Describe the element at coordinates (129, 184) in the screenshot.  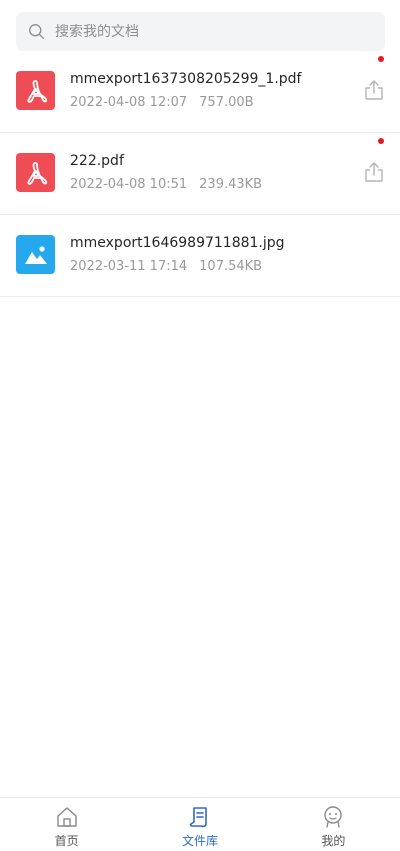
I see `file-date: 2022-04-08 10:51` at that location.